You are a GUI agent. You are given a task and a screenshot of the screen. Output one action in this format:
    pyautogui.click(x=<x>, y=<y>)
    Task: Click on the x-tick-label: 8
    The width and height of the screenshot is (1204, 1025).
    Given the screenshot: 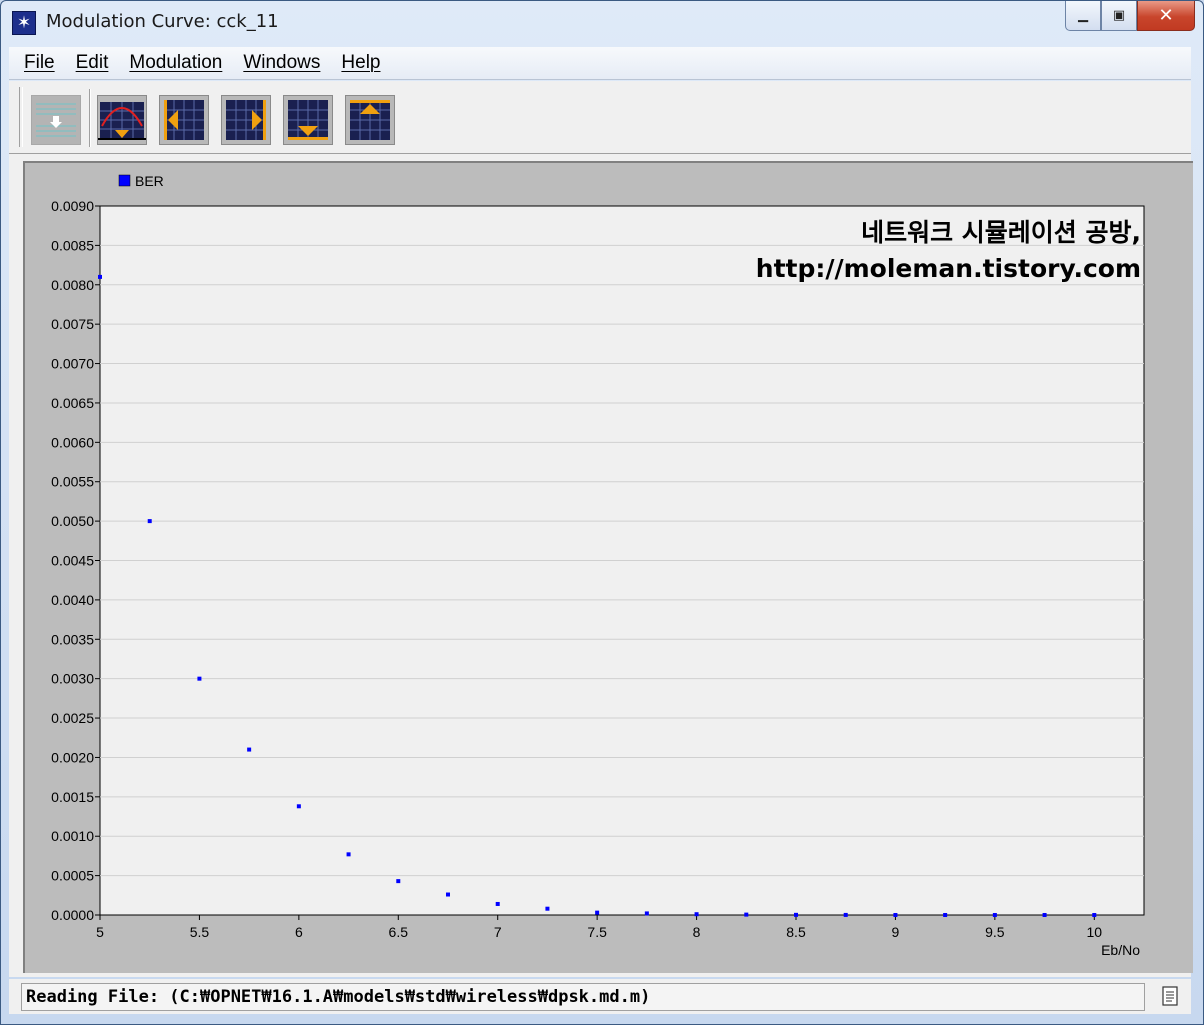 What is the action you would take?
    pyautogui.click(x=697, y=932)
    